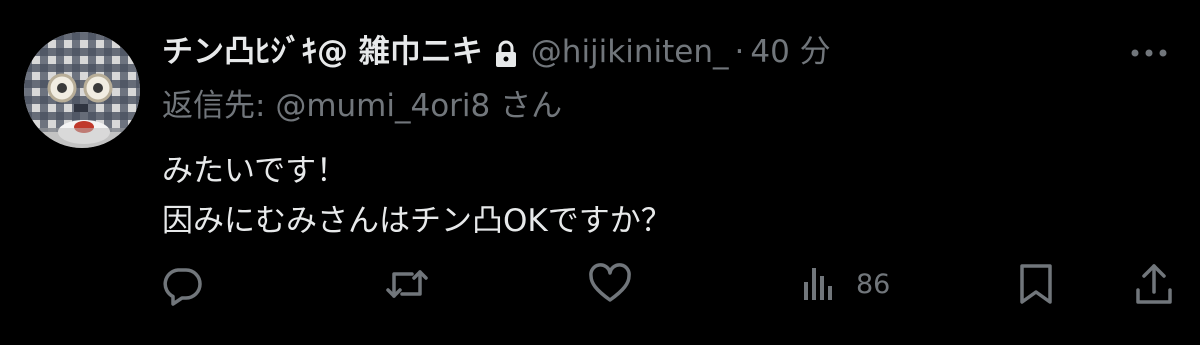 The width and height of the screenshot is (1200, 345). Describe the element at coordinates (873, 284) in the screenshot. I see `views-count: 86` at that location.